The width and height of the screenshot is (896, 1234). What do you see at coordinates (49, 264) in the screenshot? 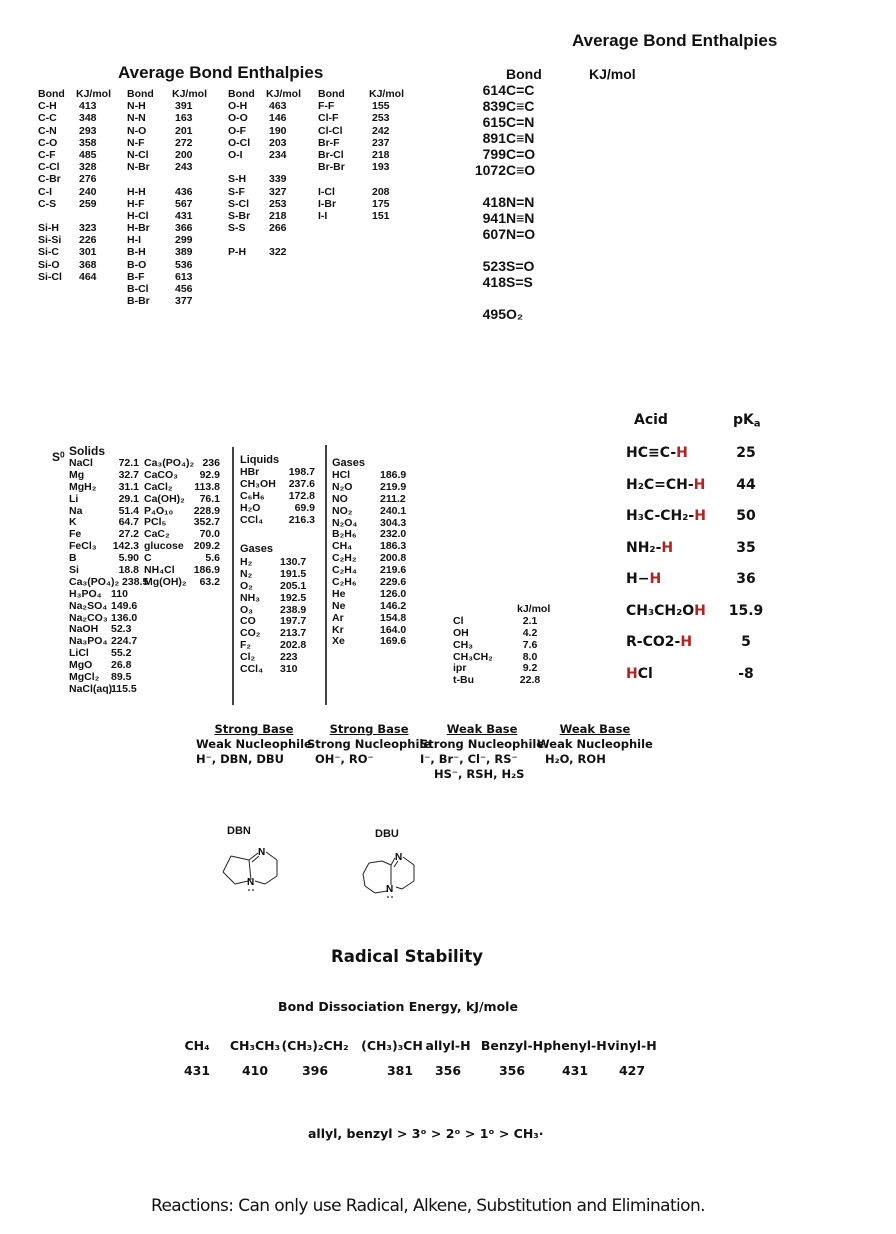
I see `bond-name: Si-O` at bounding box center [49, 264].